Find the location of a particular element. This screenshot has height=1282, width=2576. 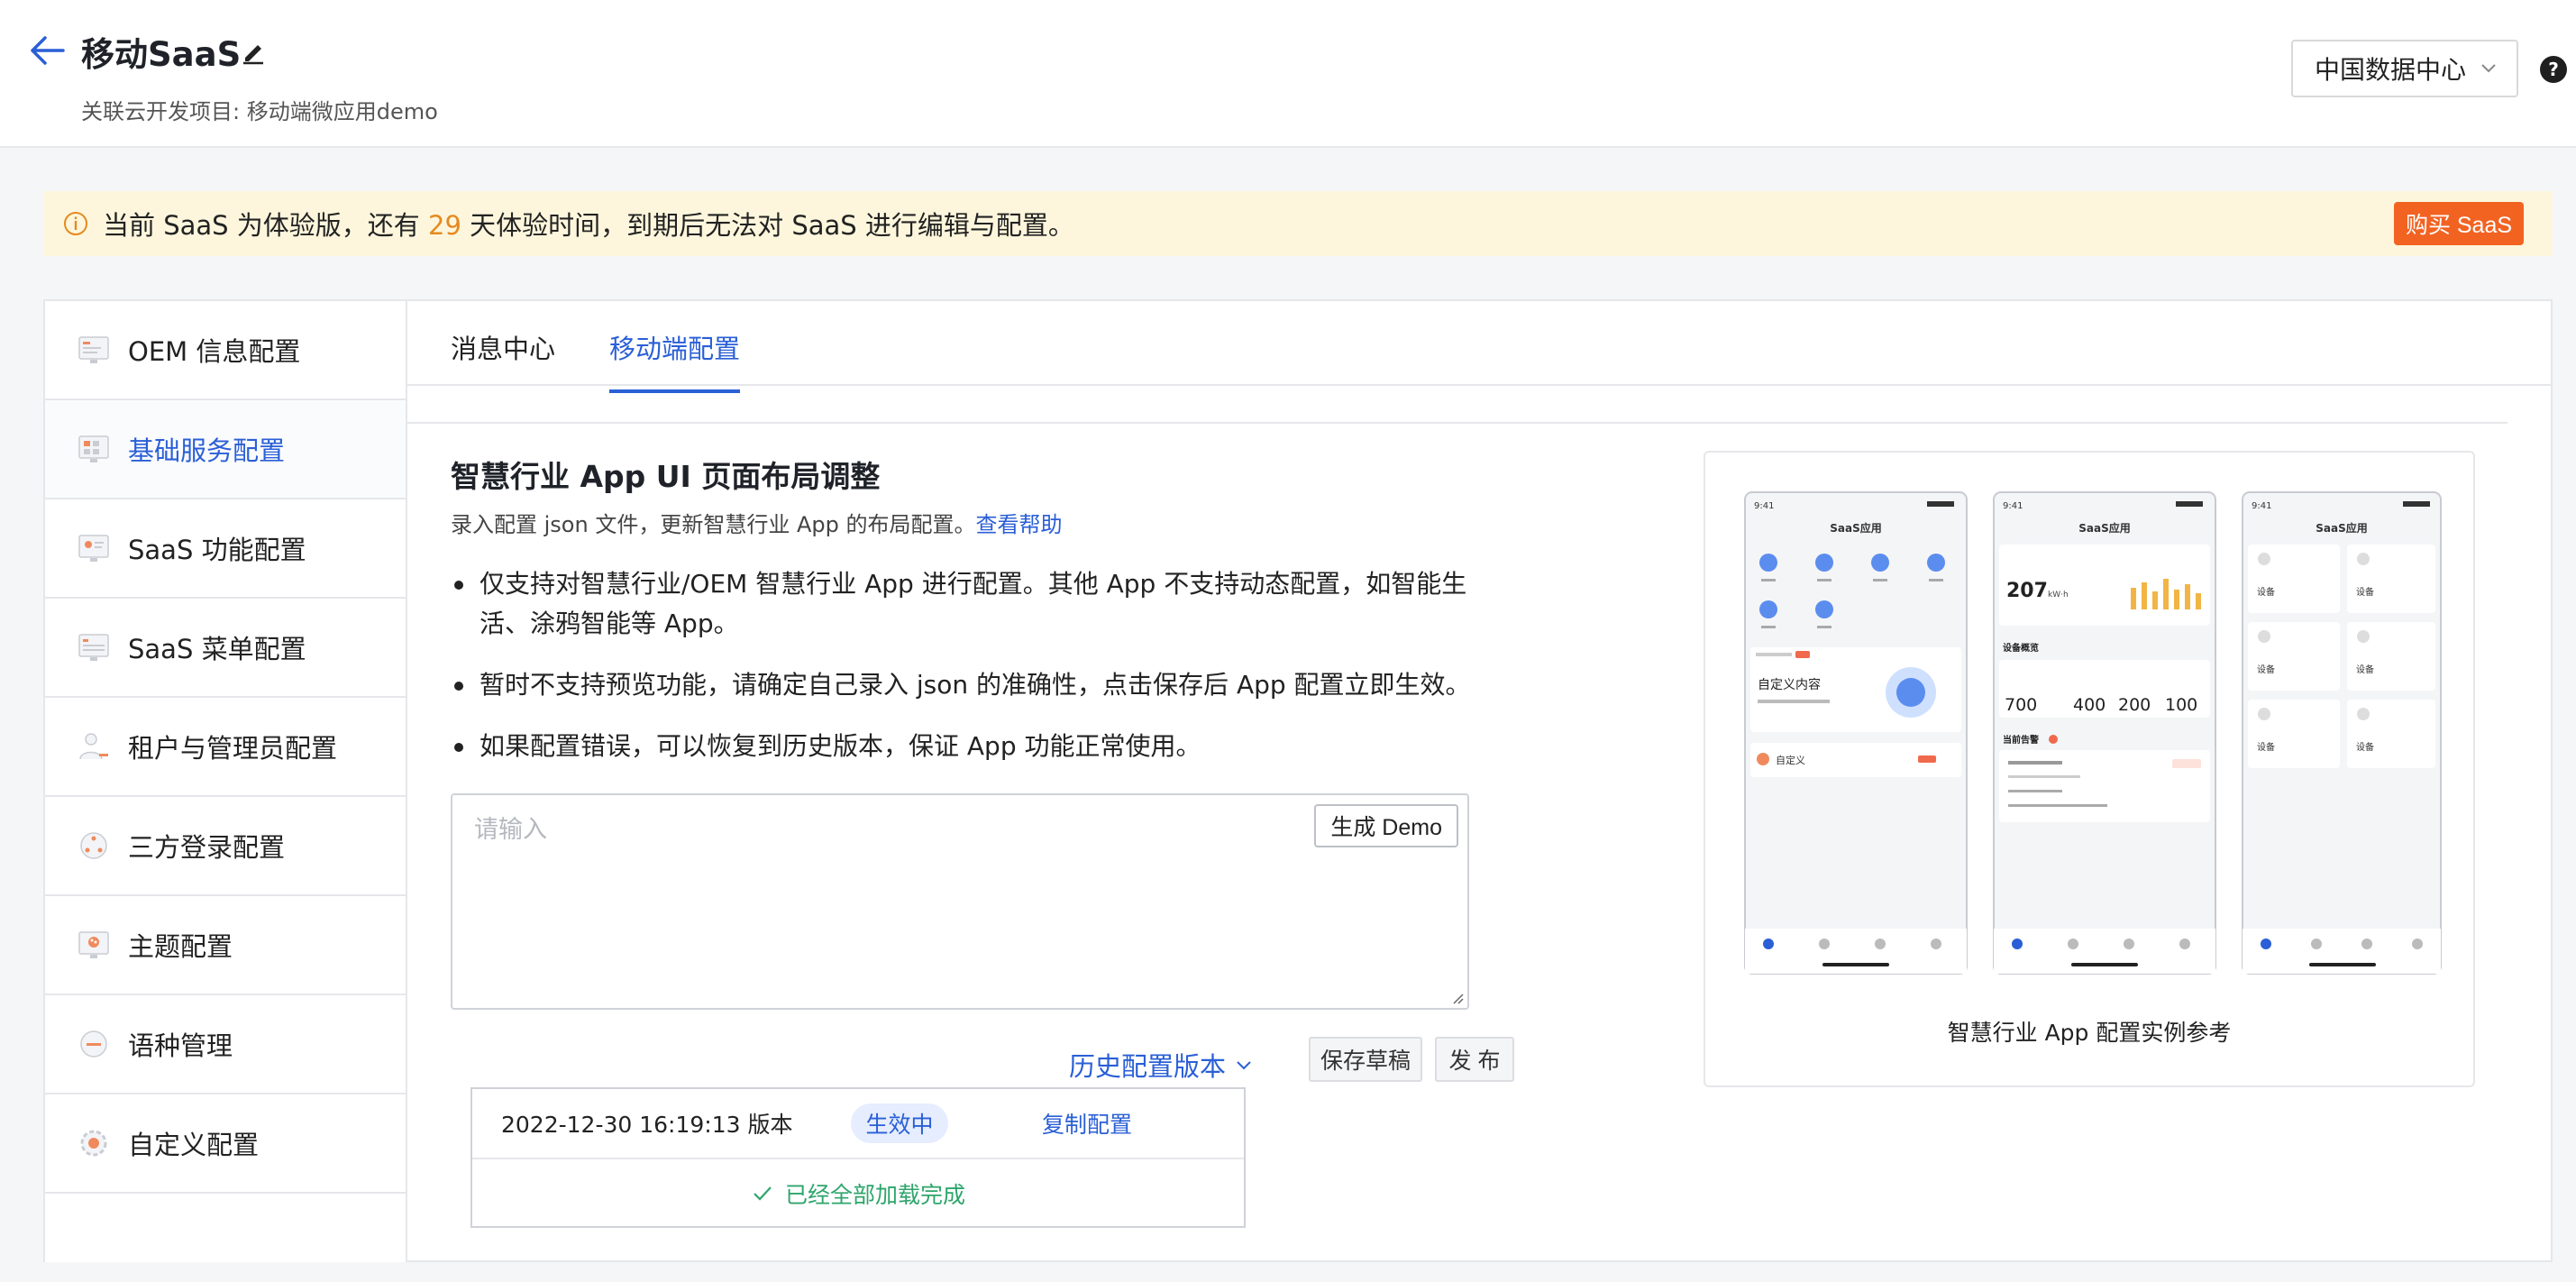

history-versions-dropdown: 历史配置版本 is located at coordinates (1161, 1065).